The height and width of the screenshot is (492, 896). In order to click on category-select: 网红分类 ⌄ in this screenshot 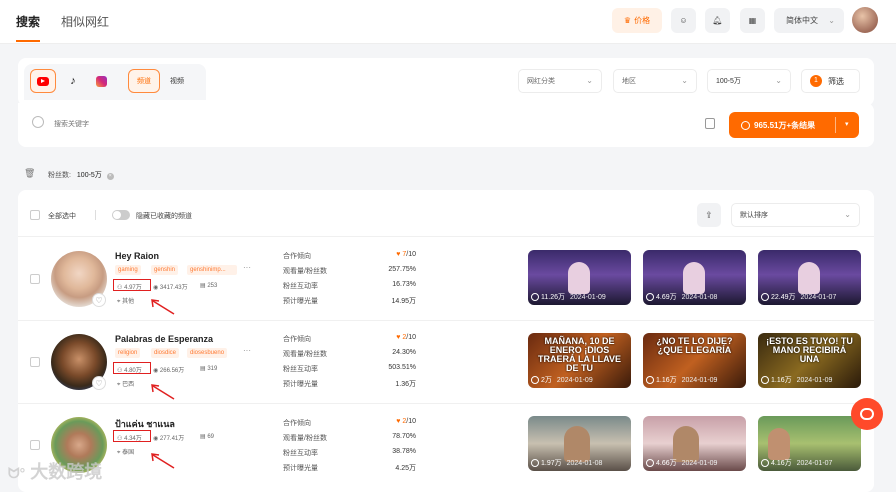, I will do `click(560, 81)`.